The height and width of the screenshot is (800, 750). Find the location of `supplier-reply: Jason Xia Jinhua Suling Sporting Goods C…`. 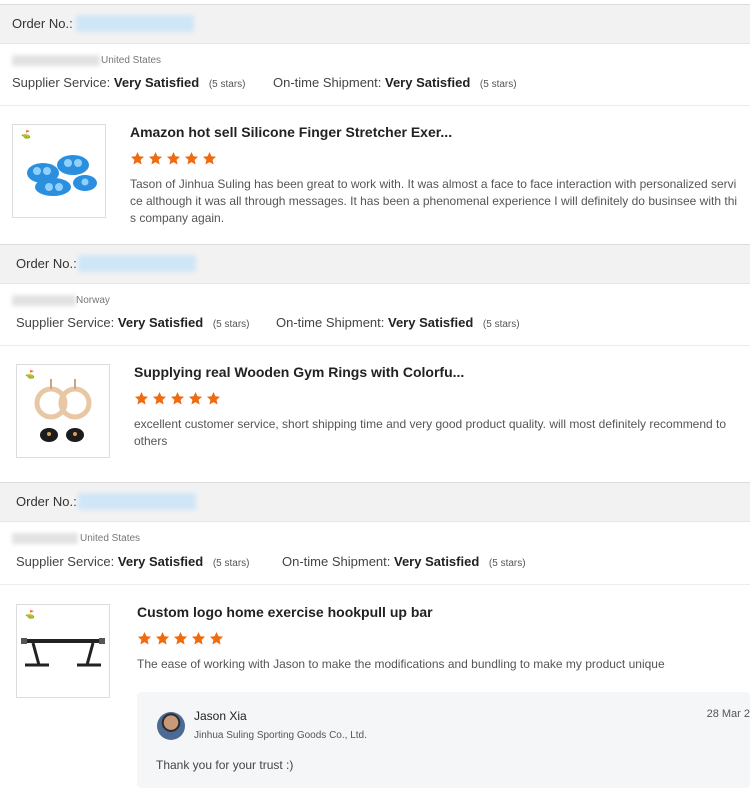

supplier-reply: Jason Xia Jinhua Suling Sporting Goods C… is located at coordinates (443, 740).